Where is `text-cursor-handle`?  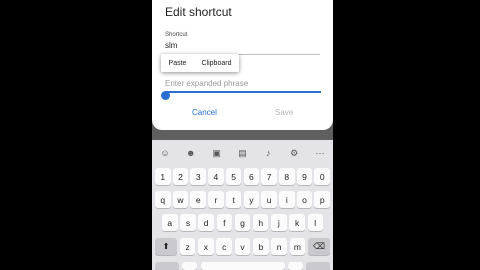 text-cursor-handle is located at coordinates (165, 95).